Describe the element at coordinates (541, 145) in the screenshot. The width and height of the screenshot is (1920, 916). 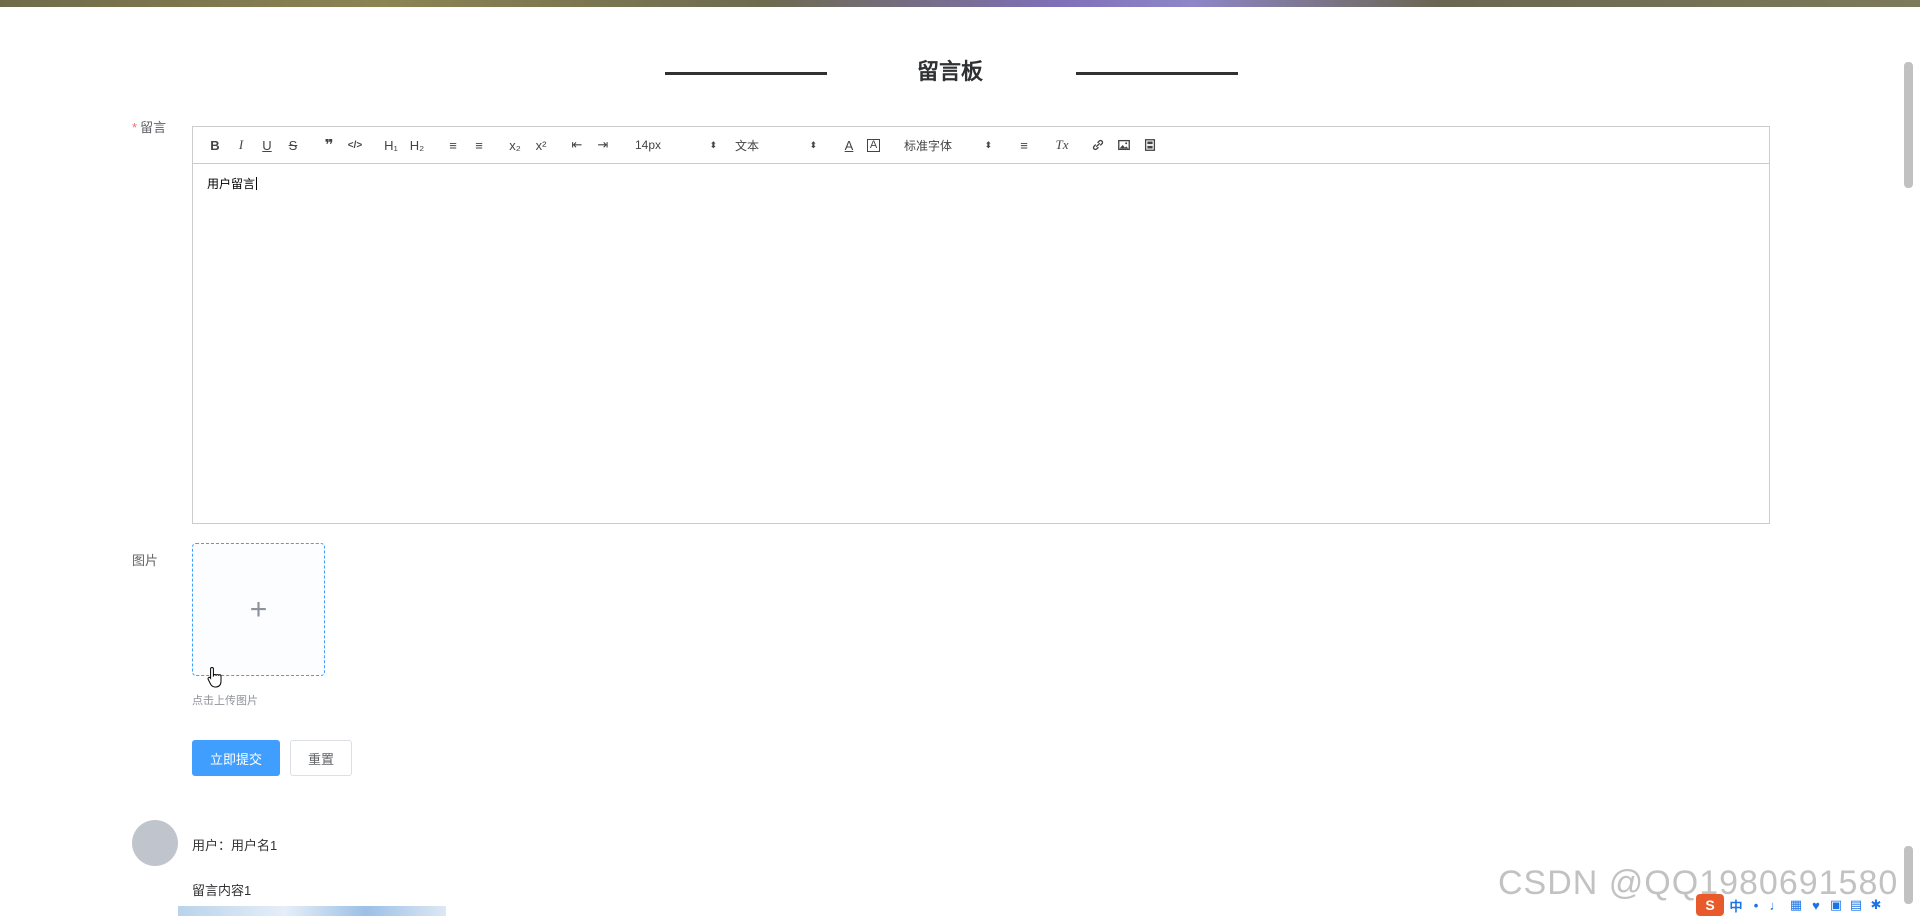
I see `superscript-button: x²` at that location.